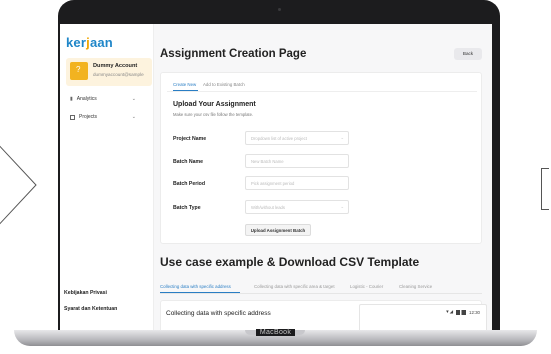 The width and height of the screenshot is (551, 354). What do you see at coordinates (474, 312) in the screenshot?
I see `phone-time: 12:30` at bounding box center [474, 312].